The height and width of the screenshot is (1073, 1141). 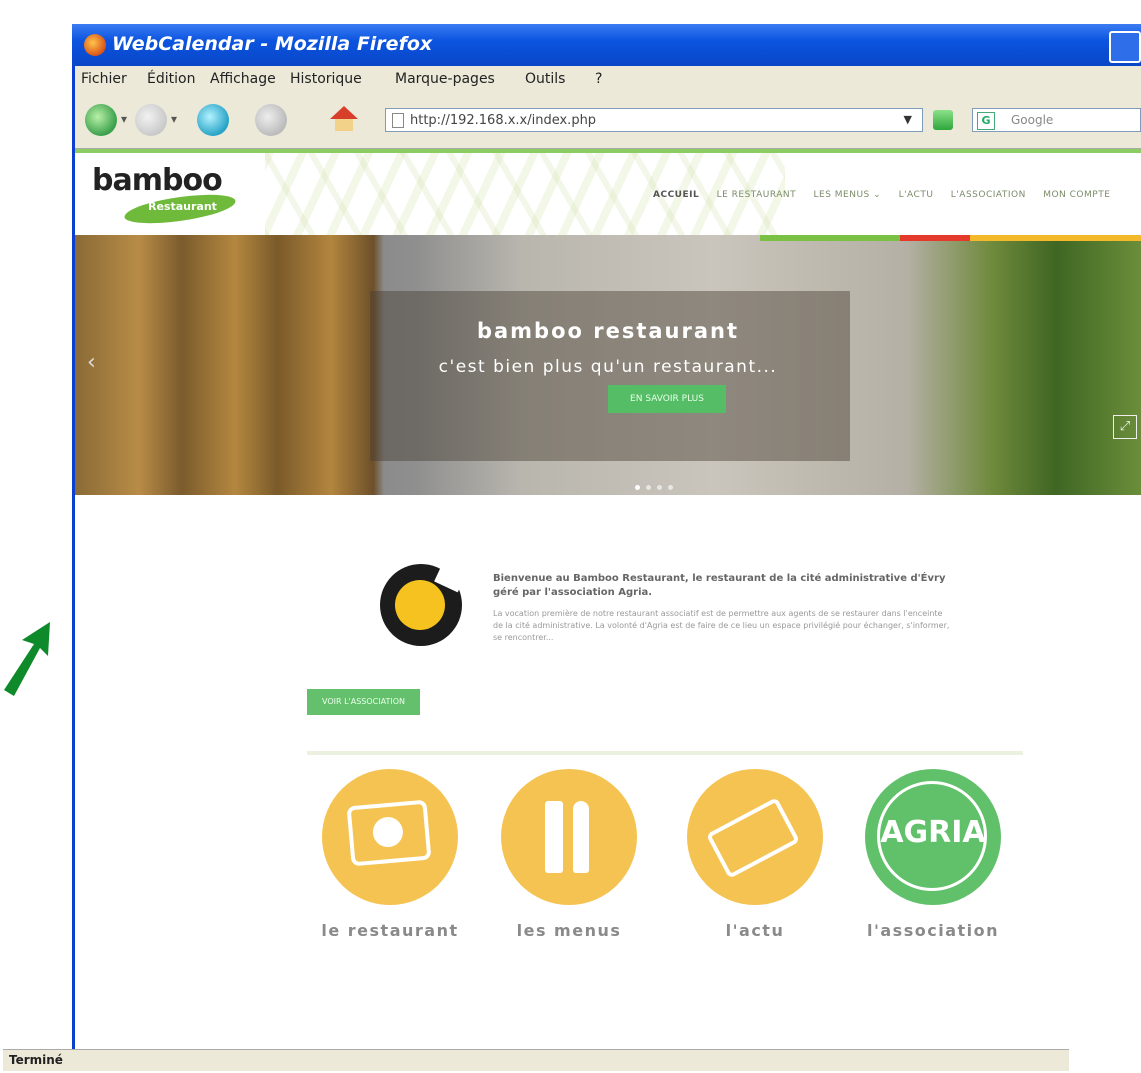 What do you see at coordinates (174, 119) in the screenshot?
I see `forward-dropdown-icon: ▾` at bounding box center [174, 119].